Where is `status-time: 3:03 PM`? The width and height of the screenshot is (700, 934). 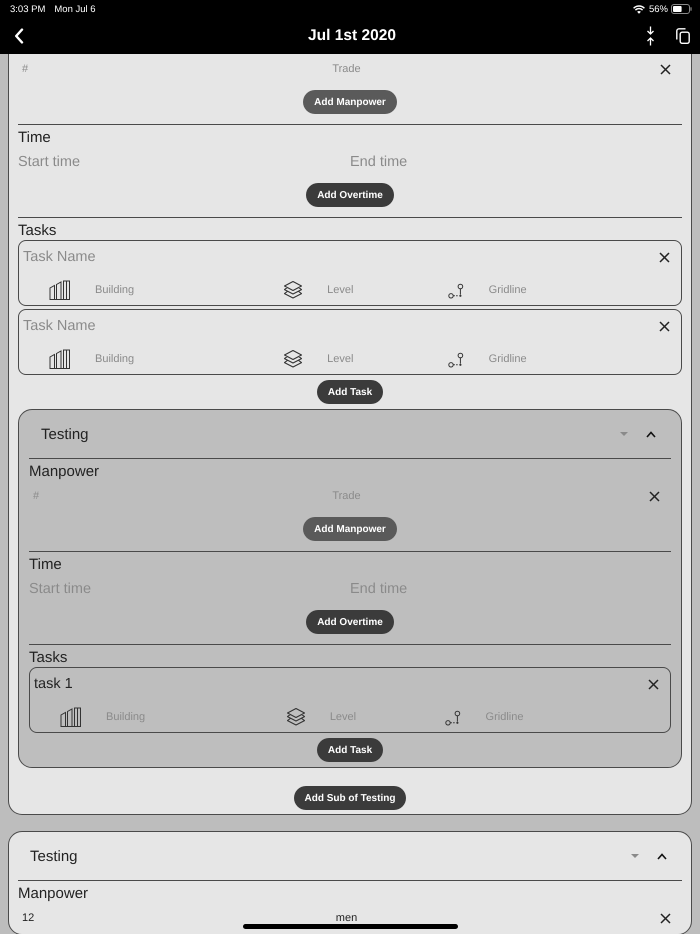 status-time: 3:03 PM is located at coordinates (28, 9).